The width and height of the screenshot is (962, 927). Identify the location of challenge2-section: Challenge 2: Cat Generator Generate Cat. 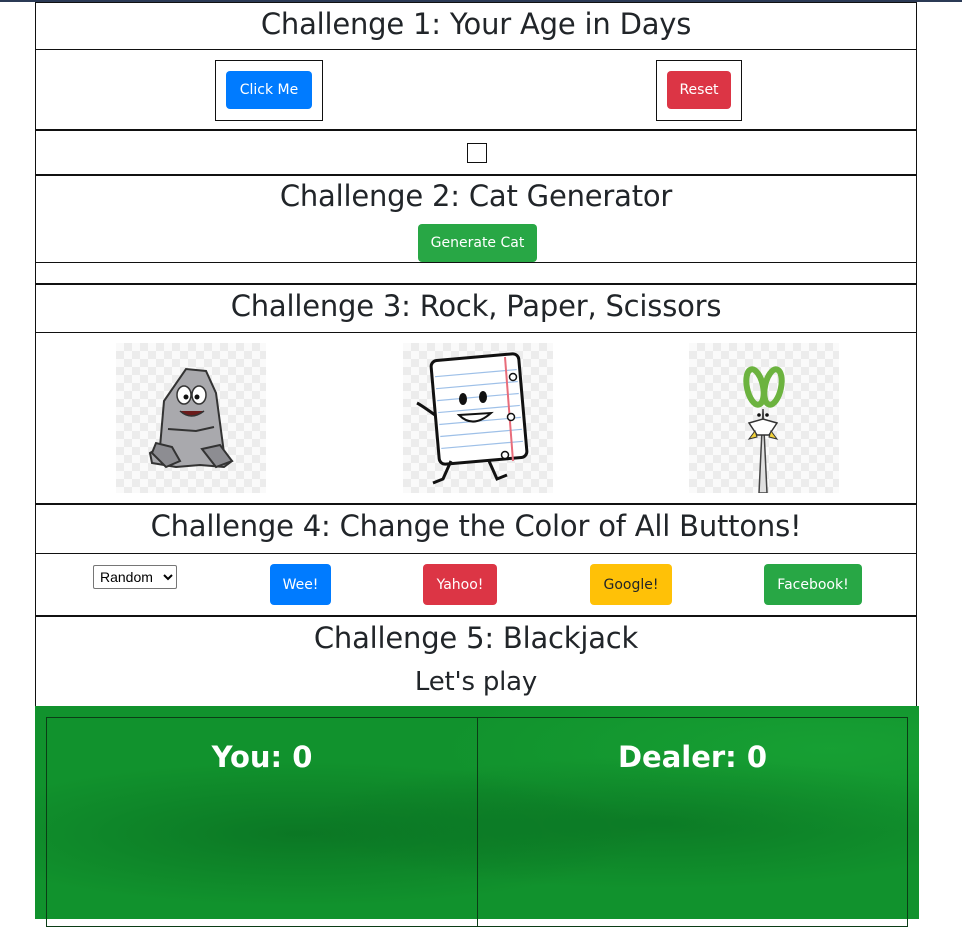
(476, 219).